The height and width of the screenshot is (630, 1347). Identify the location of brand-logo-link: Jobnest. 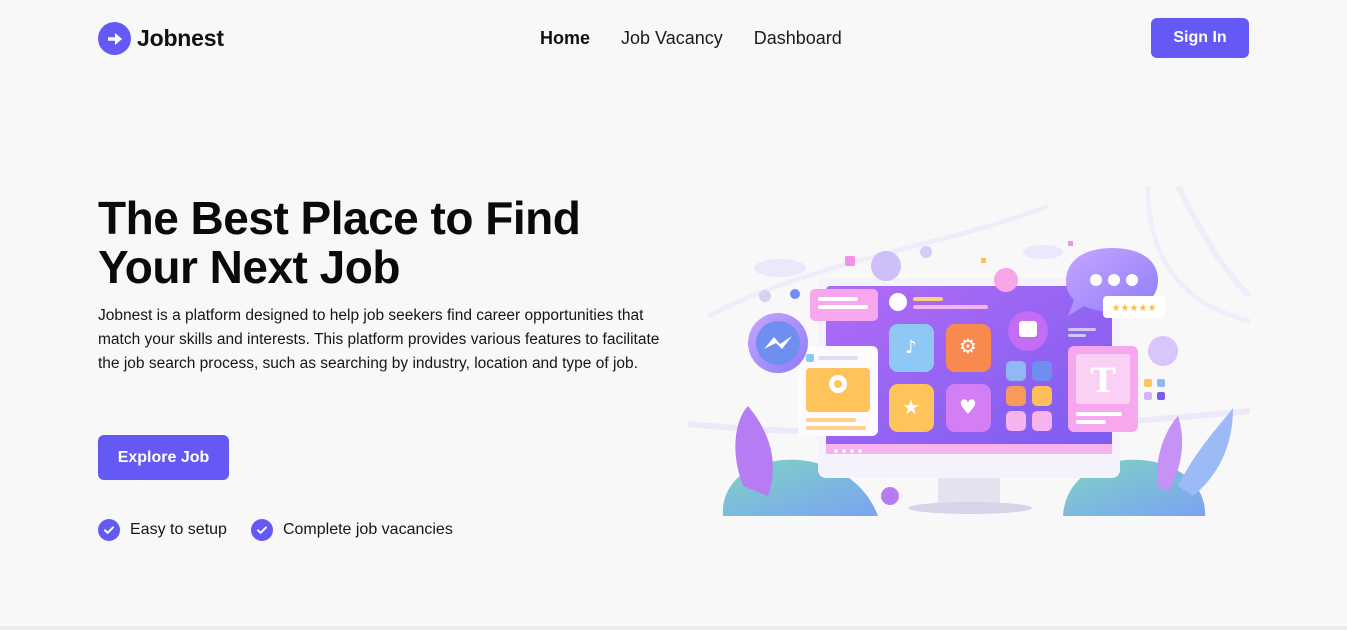
(161, 38).